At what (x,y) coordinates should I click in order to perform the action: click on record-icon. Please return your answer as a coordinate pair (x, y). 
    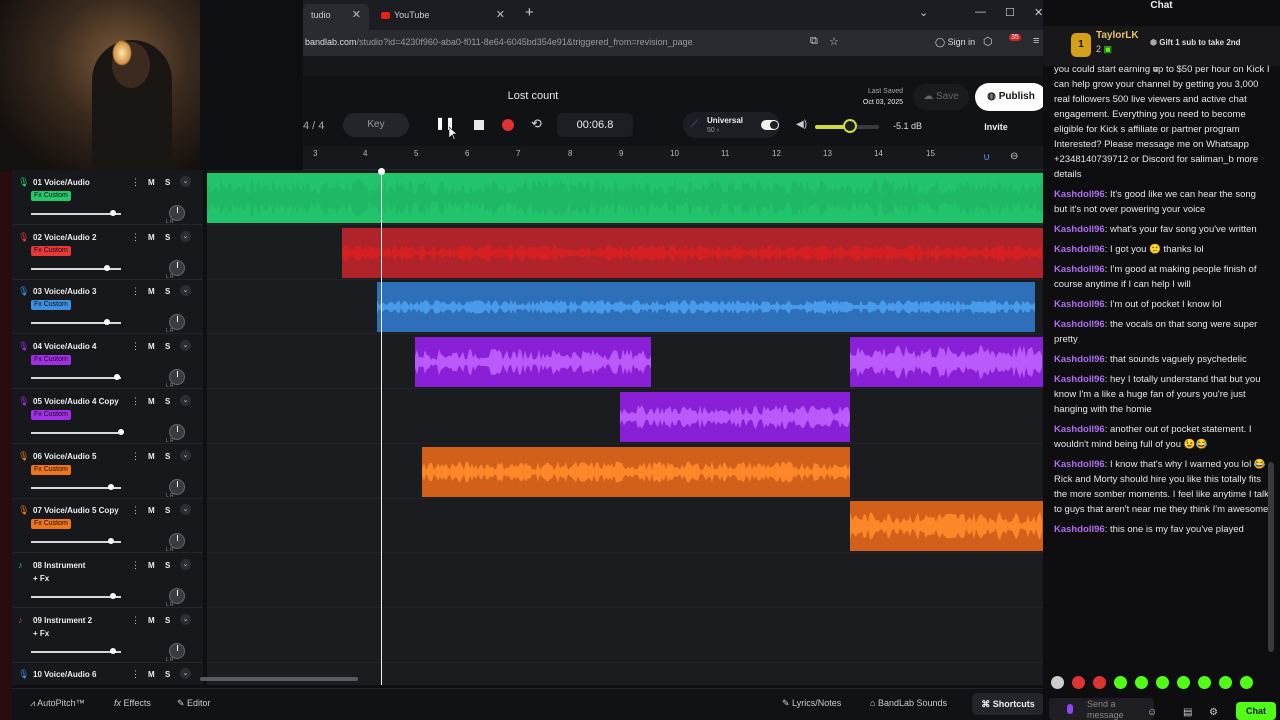
    Looking at the image, I should click on (508, 125).